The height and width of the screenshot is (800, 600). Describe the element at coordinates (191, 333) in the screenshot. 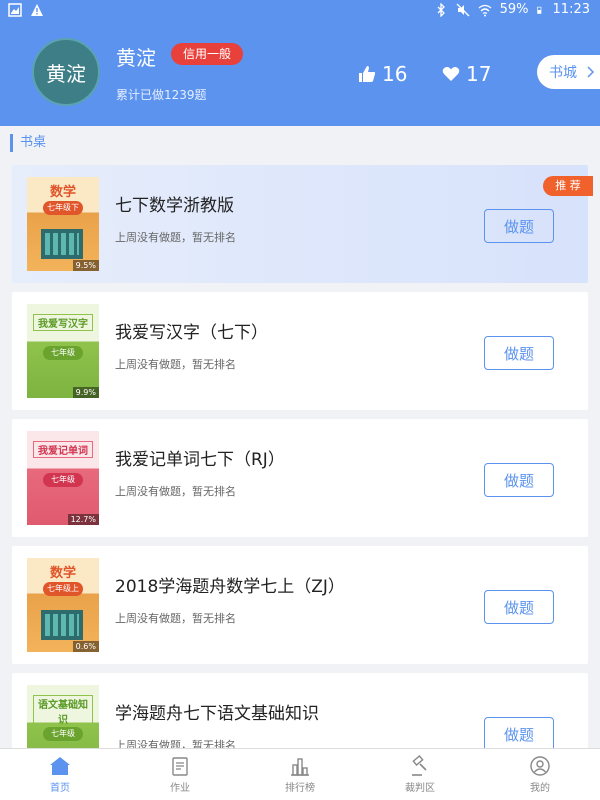

I see `book-title: 我爱写汉字（七下）` at that location.